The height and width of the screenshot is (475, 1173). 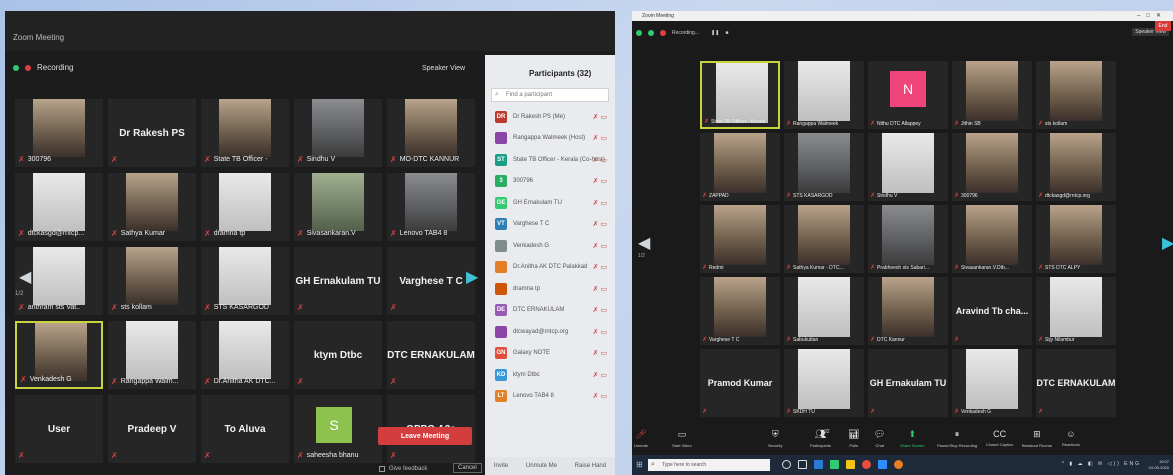 I want to click on participant-row: VT Varghese T C ✗ ▭, so click(x=550, y=225).